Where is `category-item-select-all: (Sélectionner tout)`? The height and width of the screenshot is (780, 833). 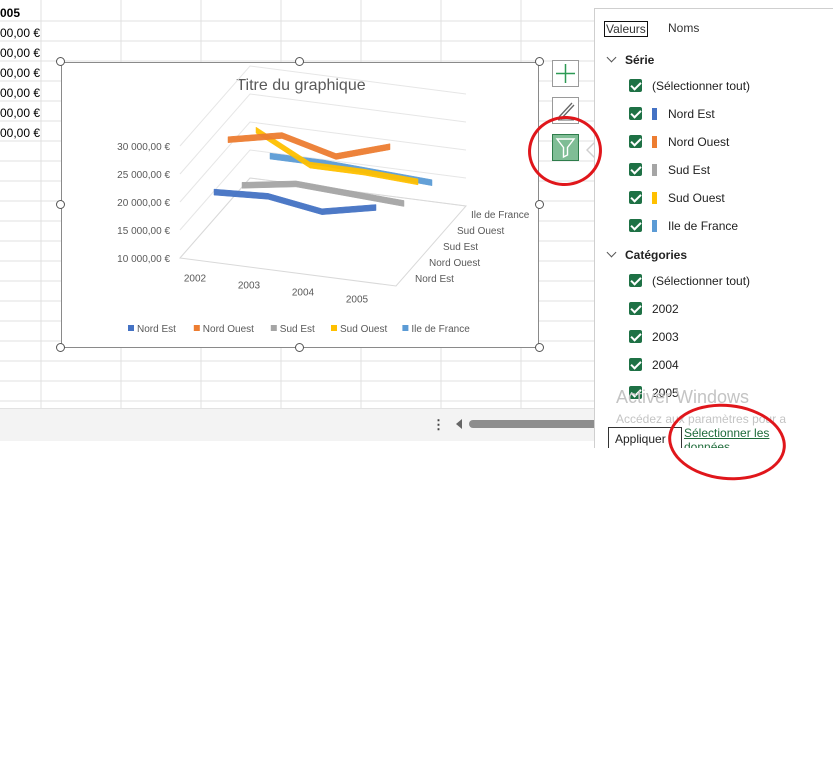 category-item-select-all: (Sélectionner tout) is located at coordinates (729, 282).